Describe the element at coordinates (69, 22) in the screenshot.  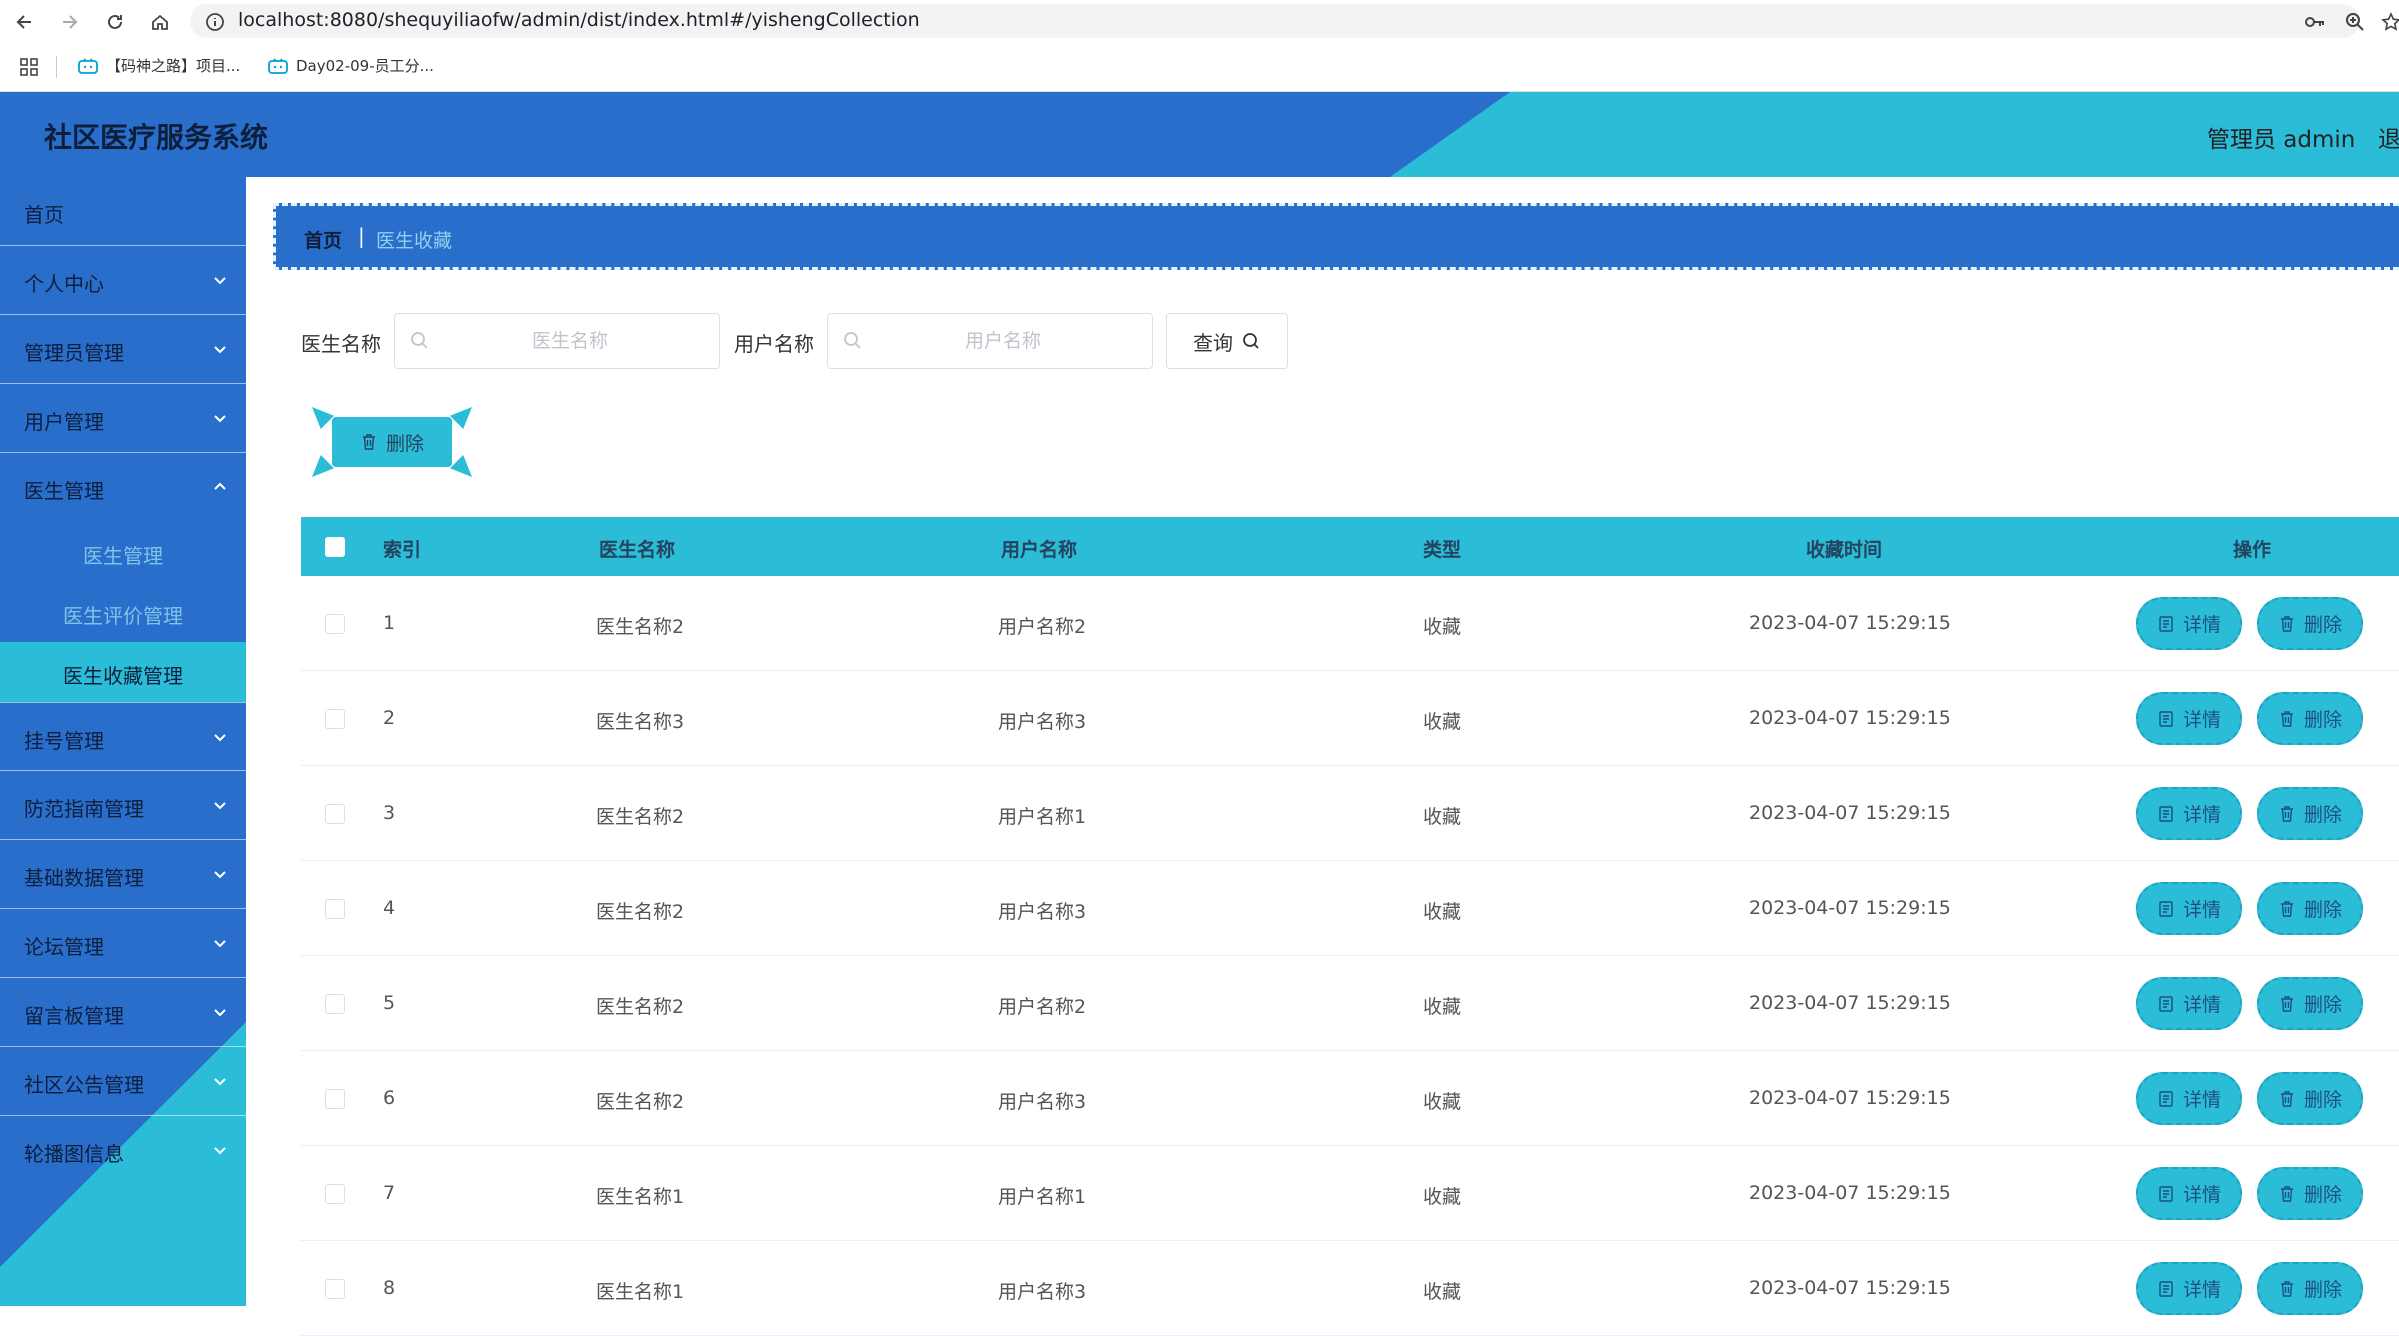
I see `forward-arrow-icon` at that location.